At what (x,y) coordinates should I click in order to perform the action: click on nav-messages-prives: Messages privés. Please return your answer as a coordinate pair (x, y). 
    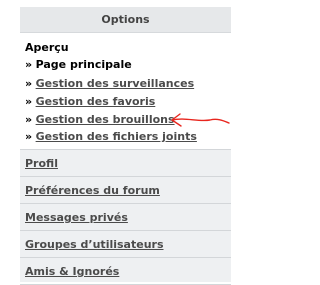
    Looking at the image, I should click on (125, 217).